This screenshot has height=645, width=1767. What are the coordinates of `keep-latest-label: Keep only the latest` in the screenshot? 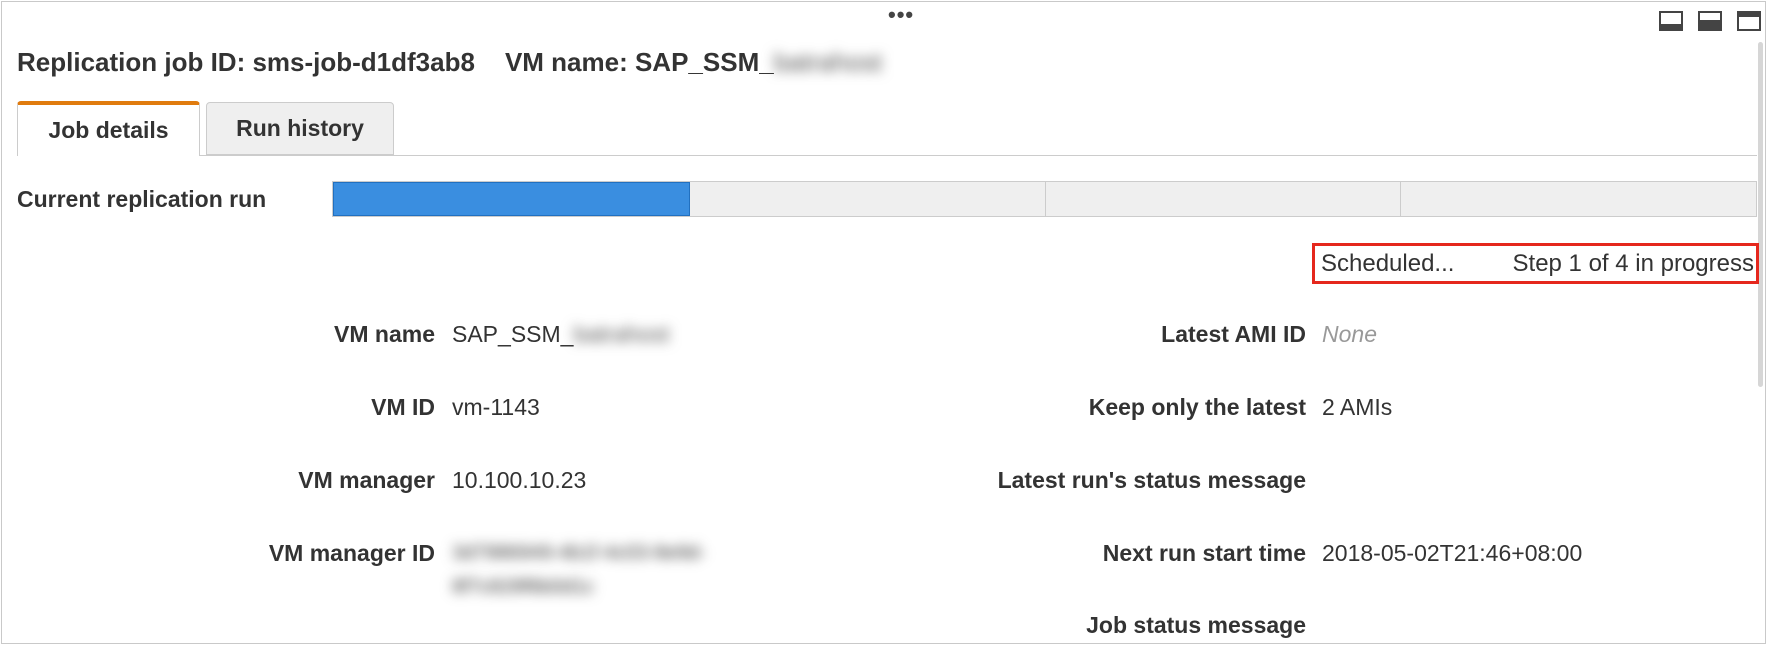 It's located at (1197, 407).